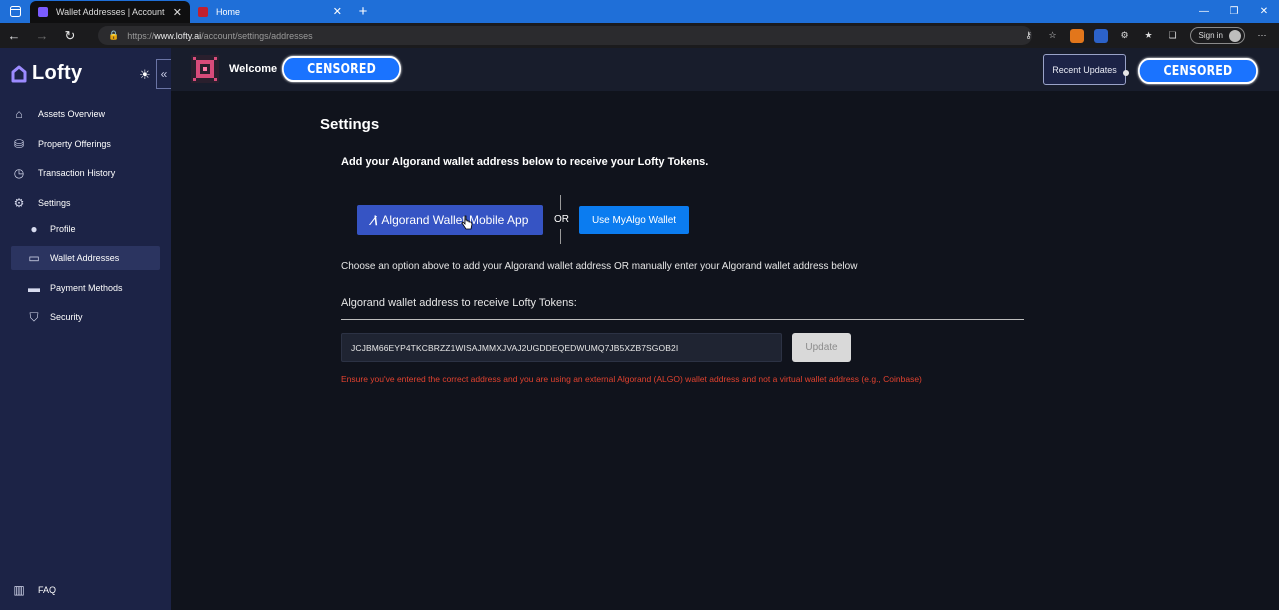  I want to click on section-divider, so click(682, 319).